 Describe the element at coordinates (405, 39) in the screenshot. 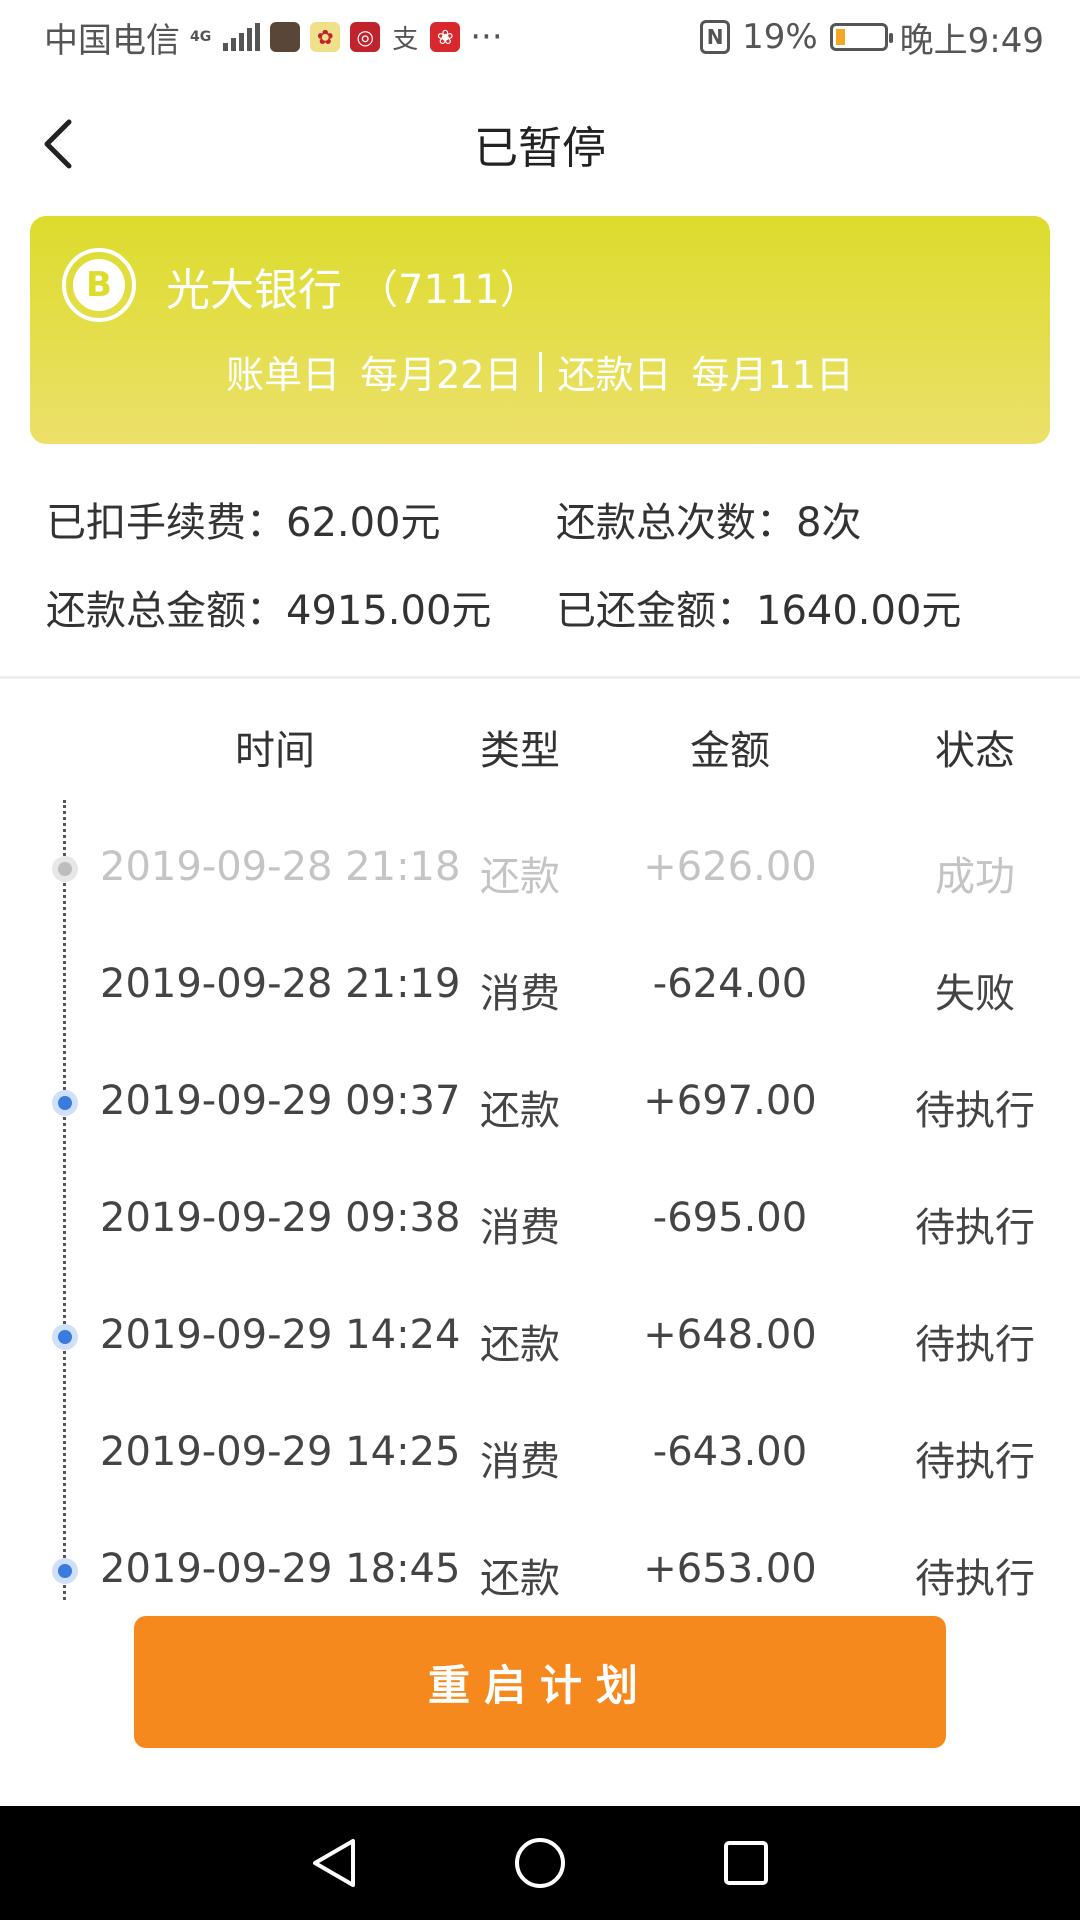

I see `alipay-notification-icon: 支` at that location.